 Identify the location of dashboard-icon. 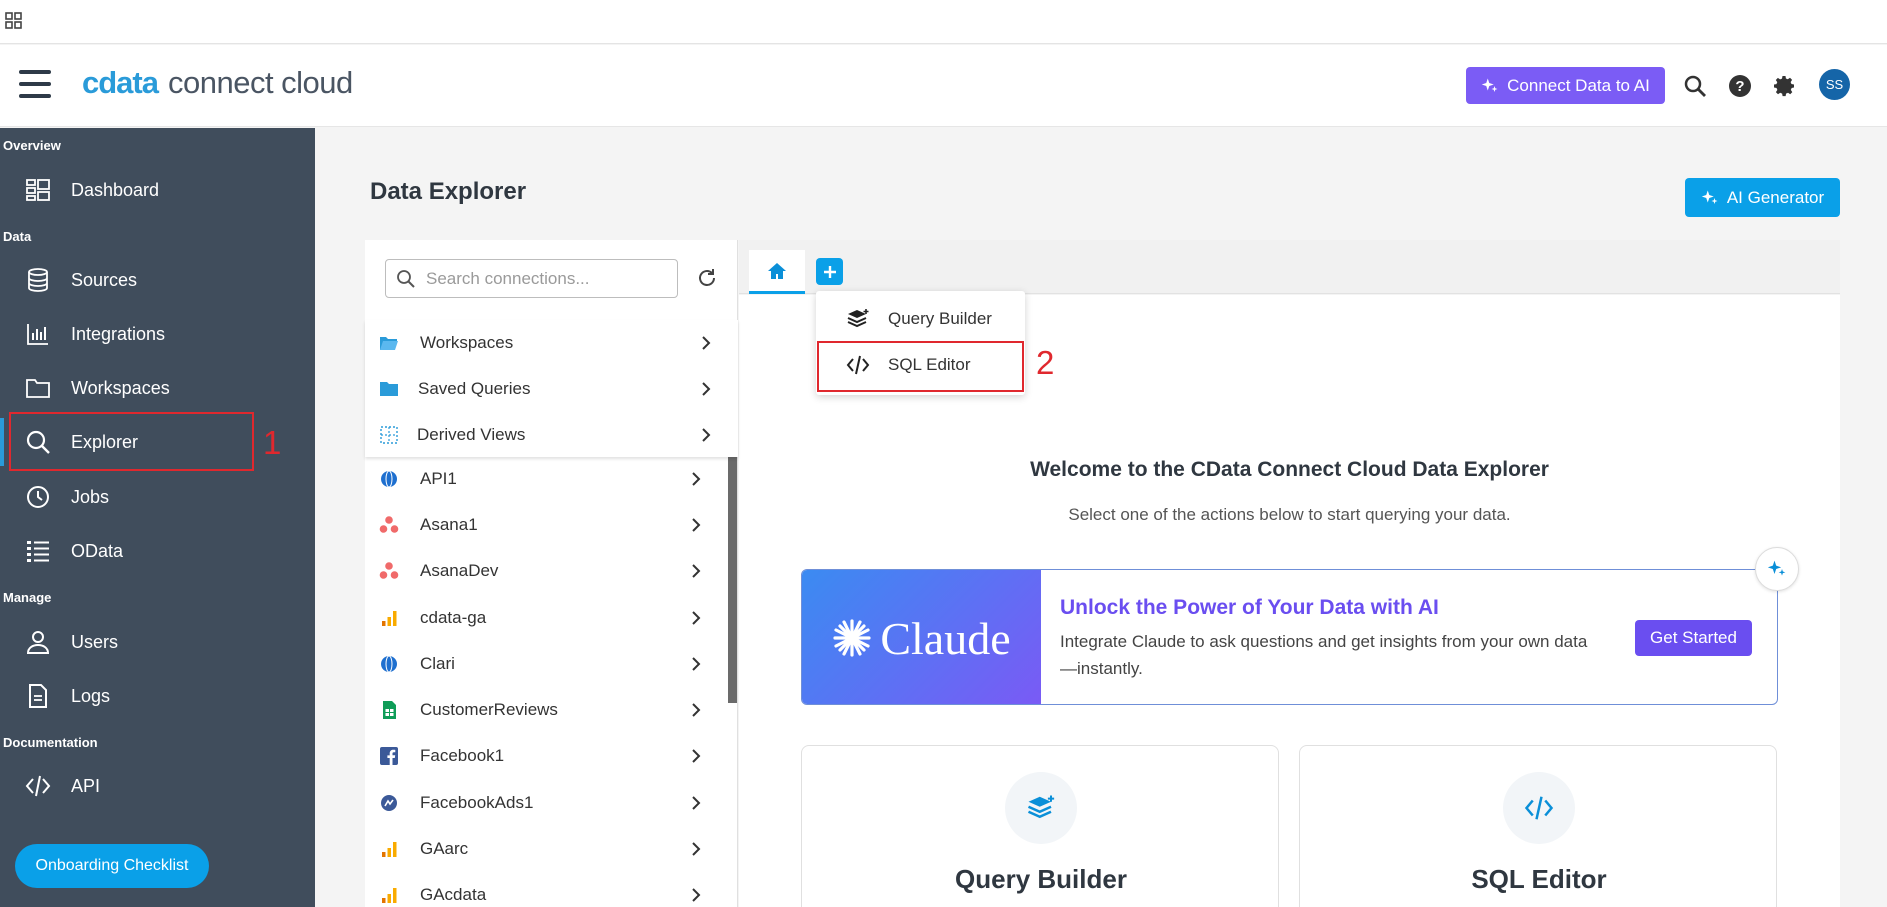
(38, 190).